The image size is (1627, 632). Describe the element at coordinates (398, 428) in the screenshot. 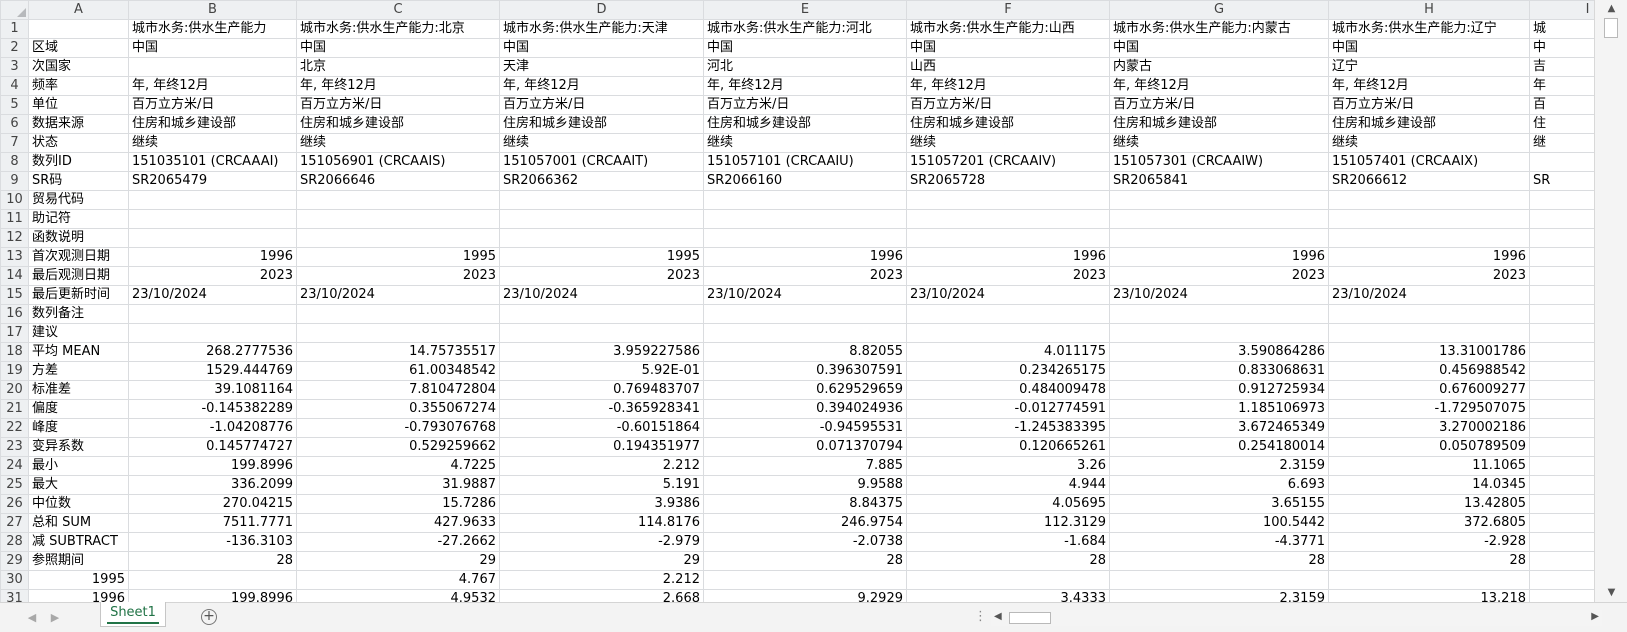

I see `cell: -0.793076768` at that location.